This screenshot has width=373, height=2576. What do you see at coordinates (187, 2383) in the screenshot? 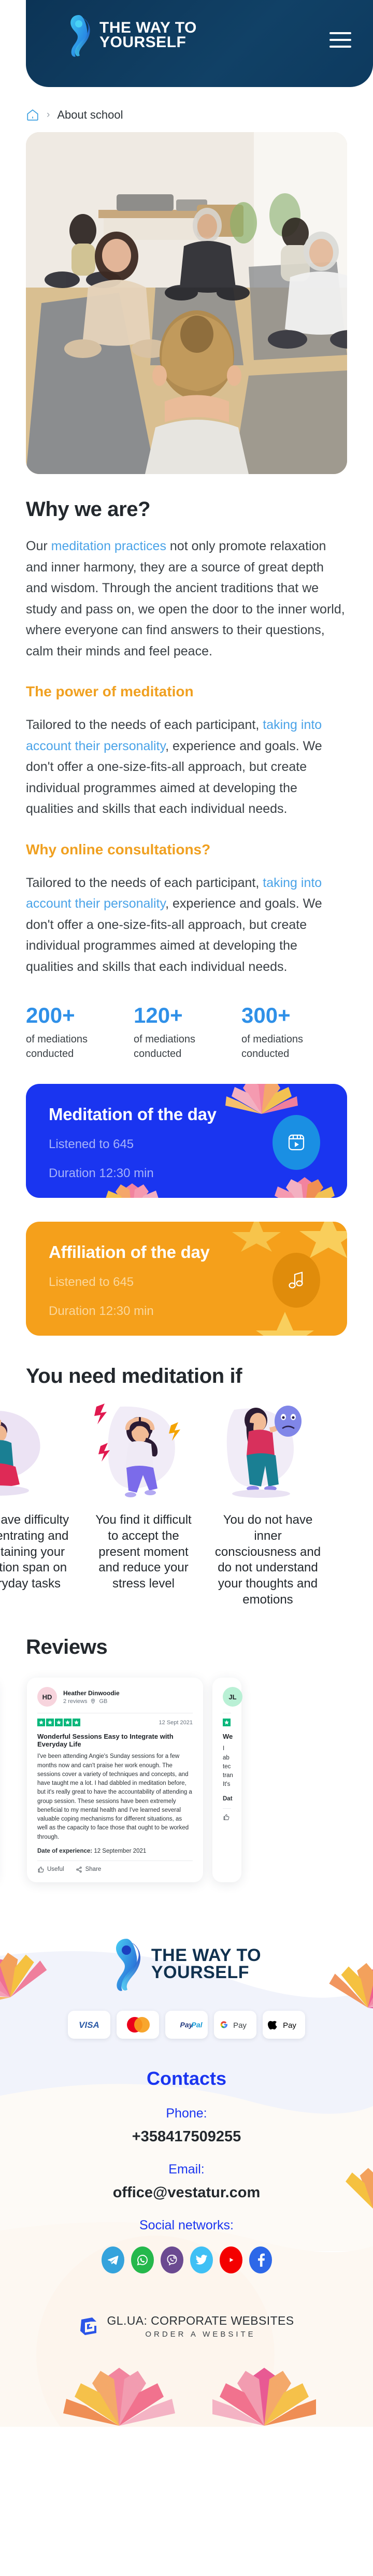
I see `footer-bottom-spacer` at bounding box center [187, 2383].